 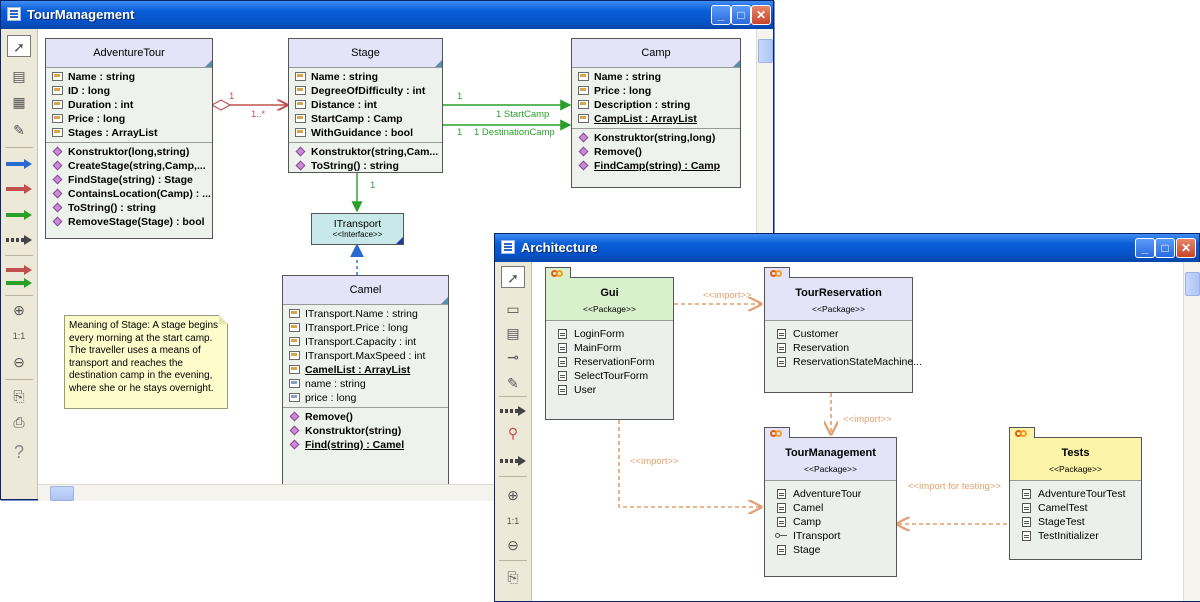 I want to click on class-entry: Reservation, so click(x=838, y=348).